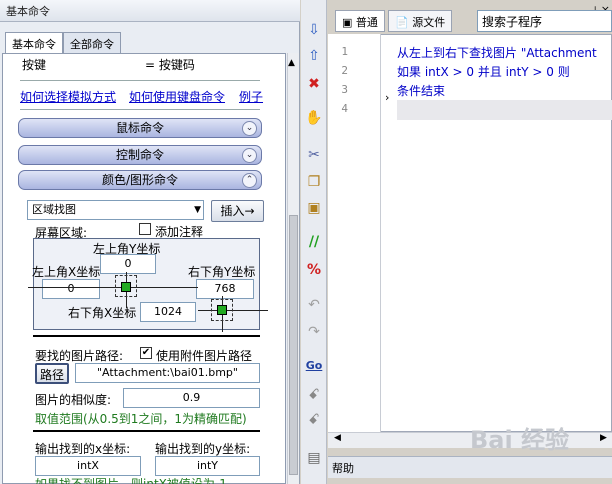 The image size is (612, 484). Describe the element at coordinates (141, 419) in the screenshot. I see `range-note: 取值范围(从0.5到1之间，1为精确匹配)` at that location.